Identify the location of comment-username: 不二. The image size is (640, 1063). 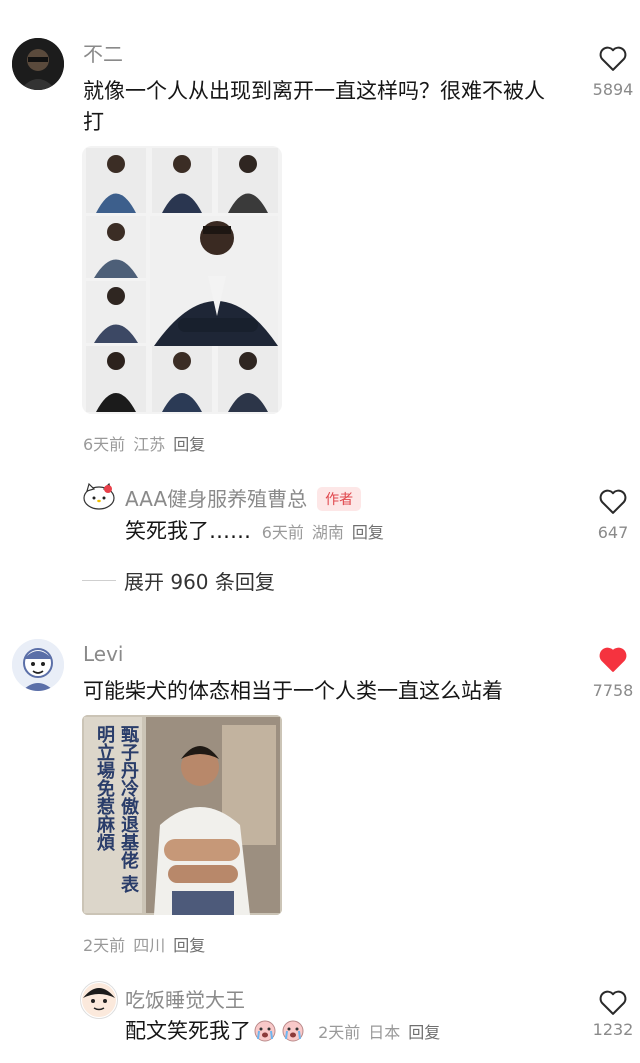
(103, 52).